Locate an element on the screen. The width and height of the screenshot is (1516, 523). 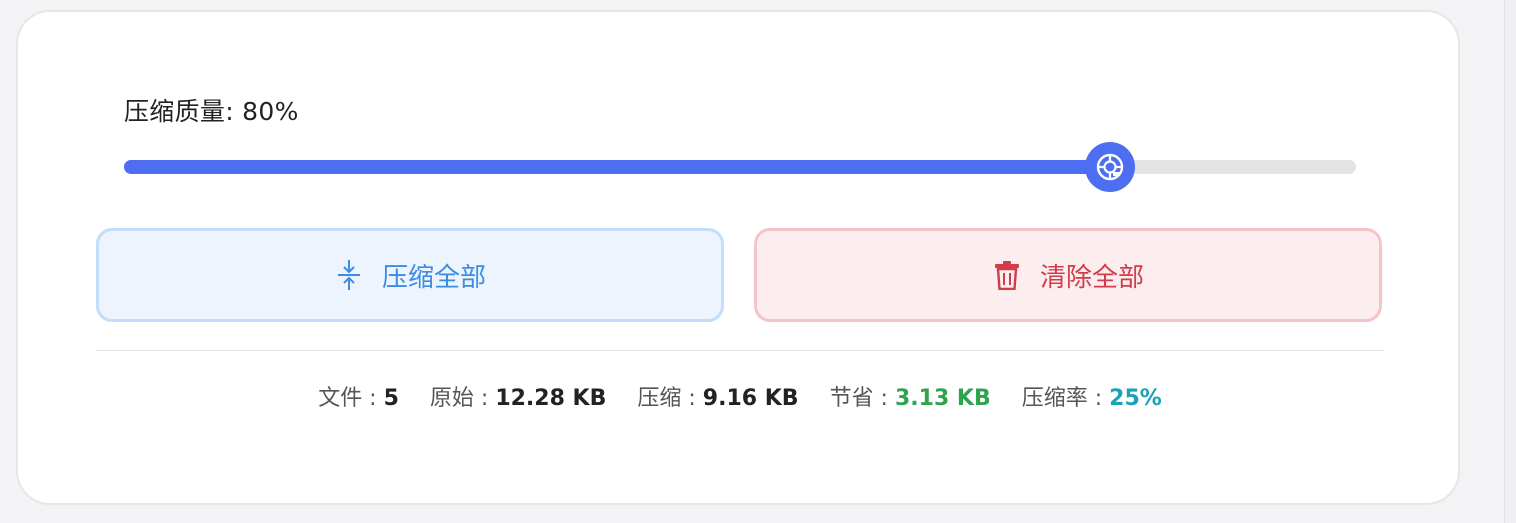
quality-slider is located at coordinates (740, 167).